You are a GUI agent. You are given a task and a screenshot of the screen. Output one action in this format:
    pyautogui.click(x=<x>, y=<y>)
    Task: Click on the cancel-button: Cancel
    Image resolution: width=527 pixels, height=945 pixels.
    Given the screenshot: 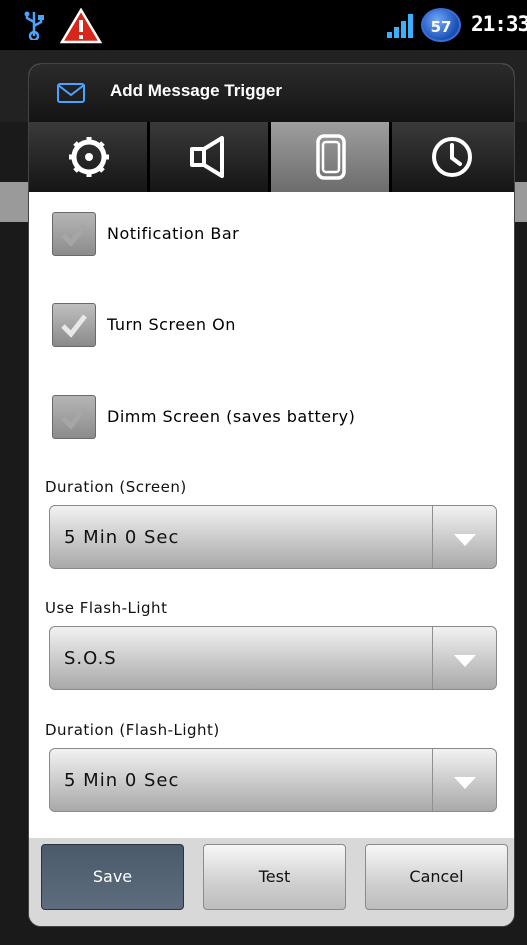 What is the action you would take?
    pyautogui.click(x=436, y=877)
    